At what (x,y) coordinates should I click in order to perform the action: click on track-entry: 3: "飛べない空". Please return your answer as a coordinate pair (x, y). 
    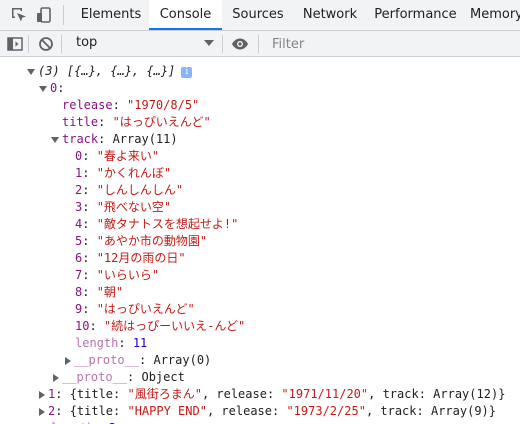
    Looking at the image, I should click on (123, 207).